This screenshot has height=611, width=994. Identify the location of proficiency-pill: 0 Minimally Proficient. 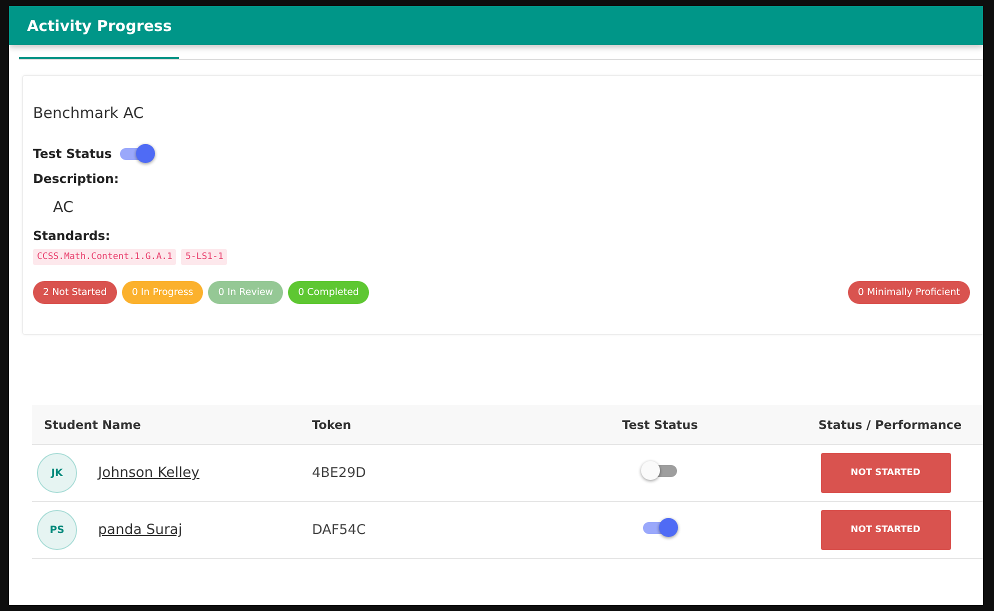
(909, 292).